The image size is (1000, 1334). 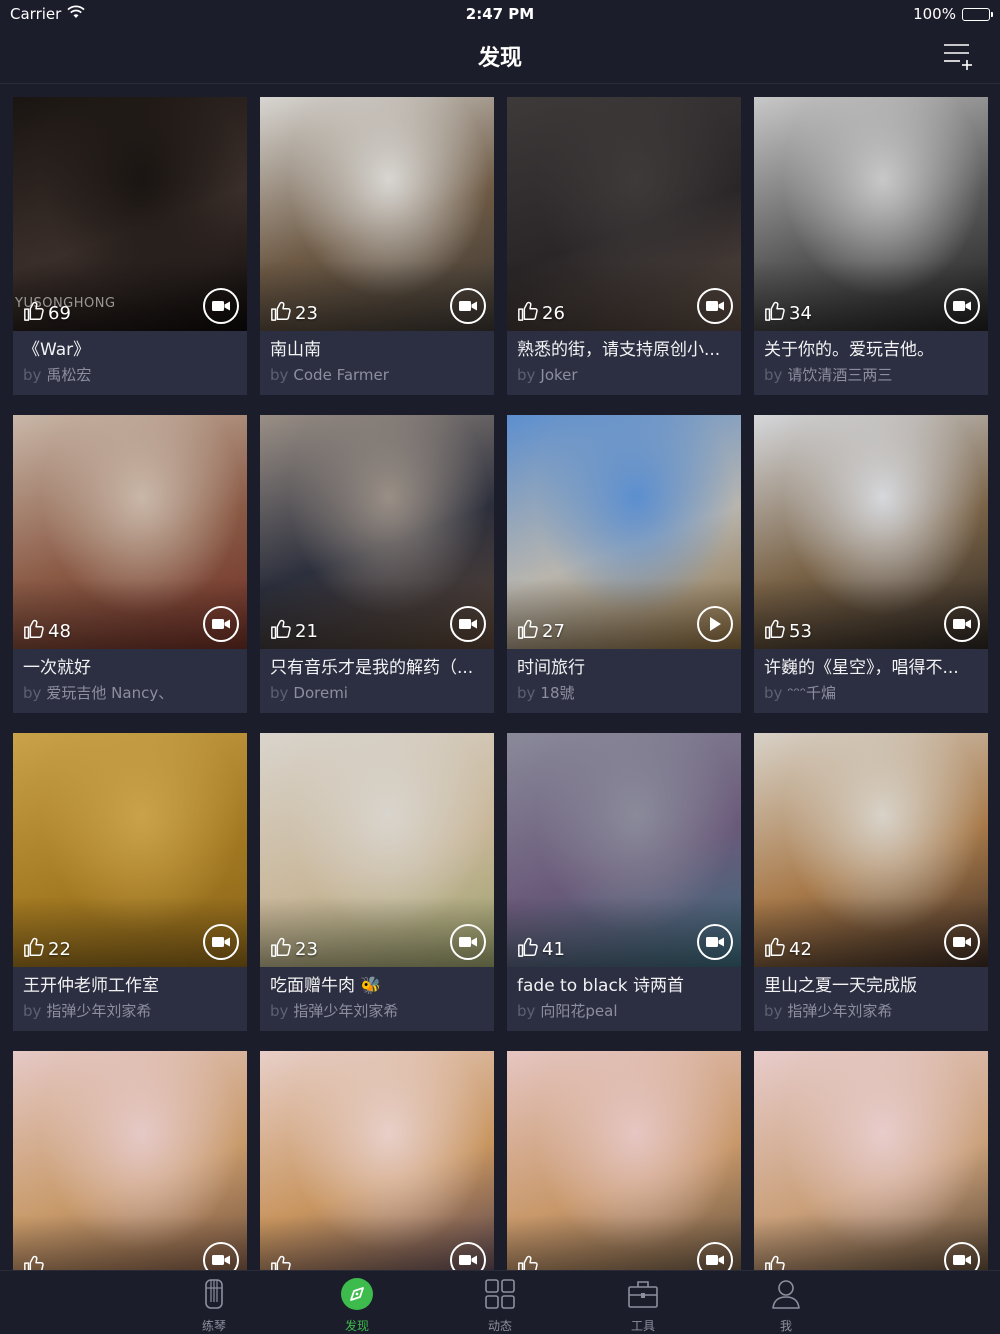 I want to click on video-card: 27 时间旅行 by 18號, so click(x=624, y=564).